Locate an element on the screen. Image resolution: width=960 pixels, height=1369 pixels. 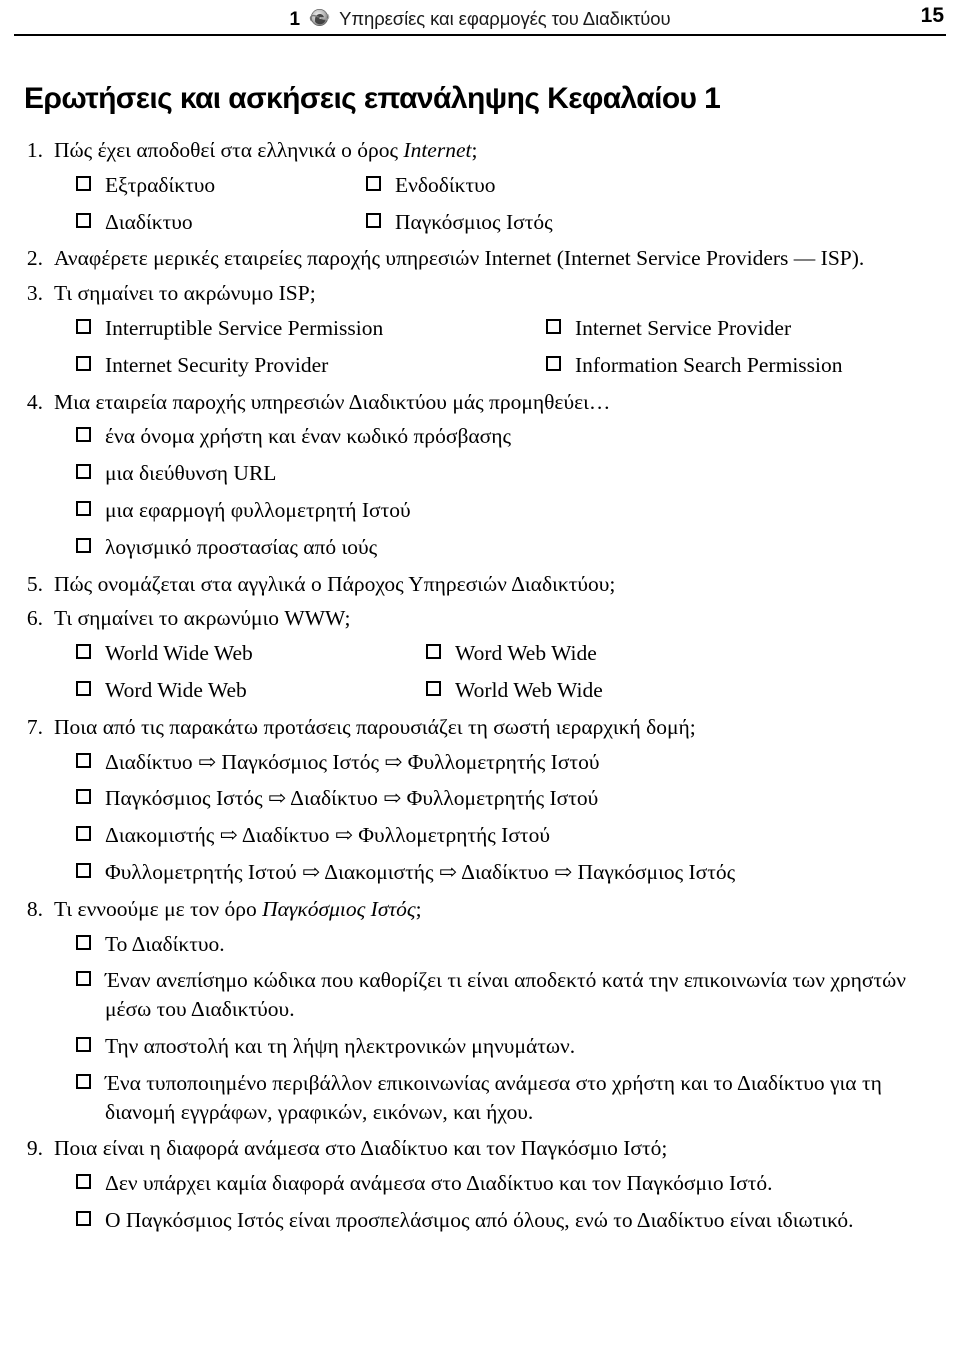
question-text-lead: Πώς έχει αποδοθεί στα ελληνικά ο όρος is located at coordinates (229, 150).